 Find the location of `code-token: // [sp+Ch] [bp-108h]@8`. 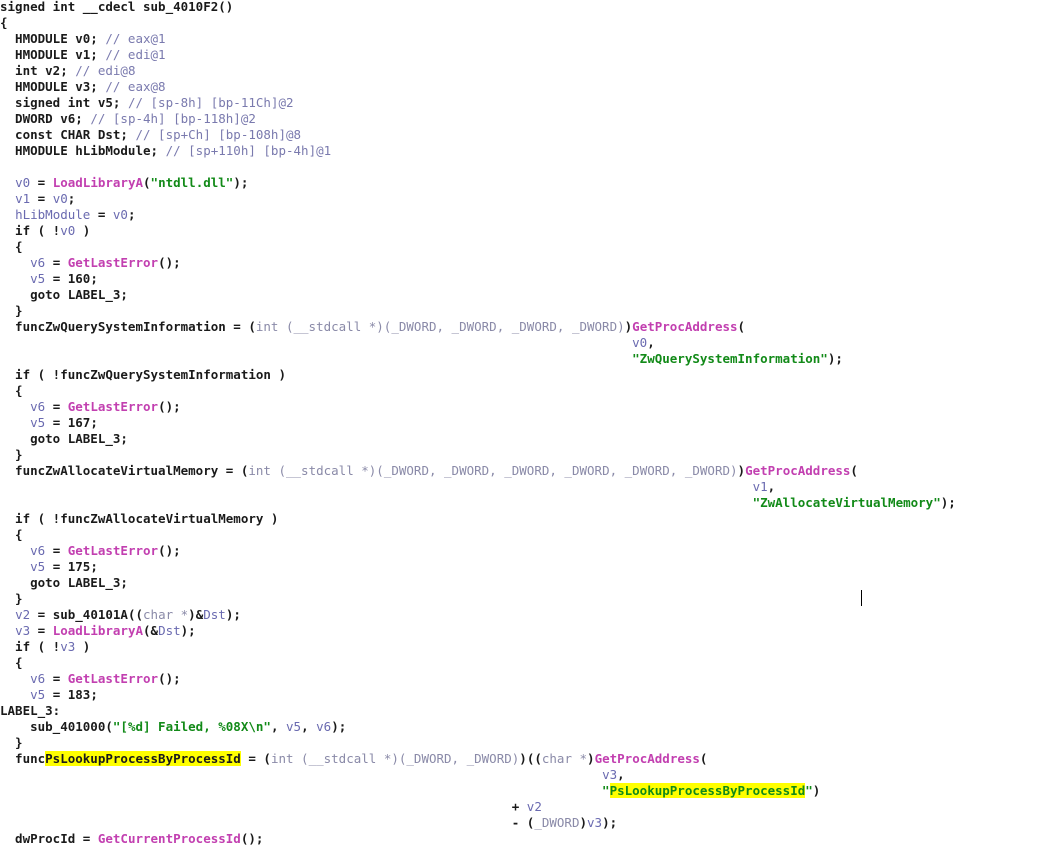

code-token: // [sp+Ch] [bp-108h]@8 is located at coordinates (218, 134).